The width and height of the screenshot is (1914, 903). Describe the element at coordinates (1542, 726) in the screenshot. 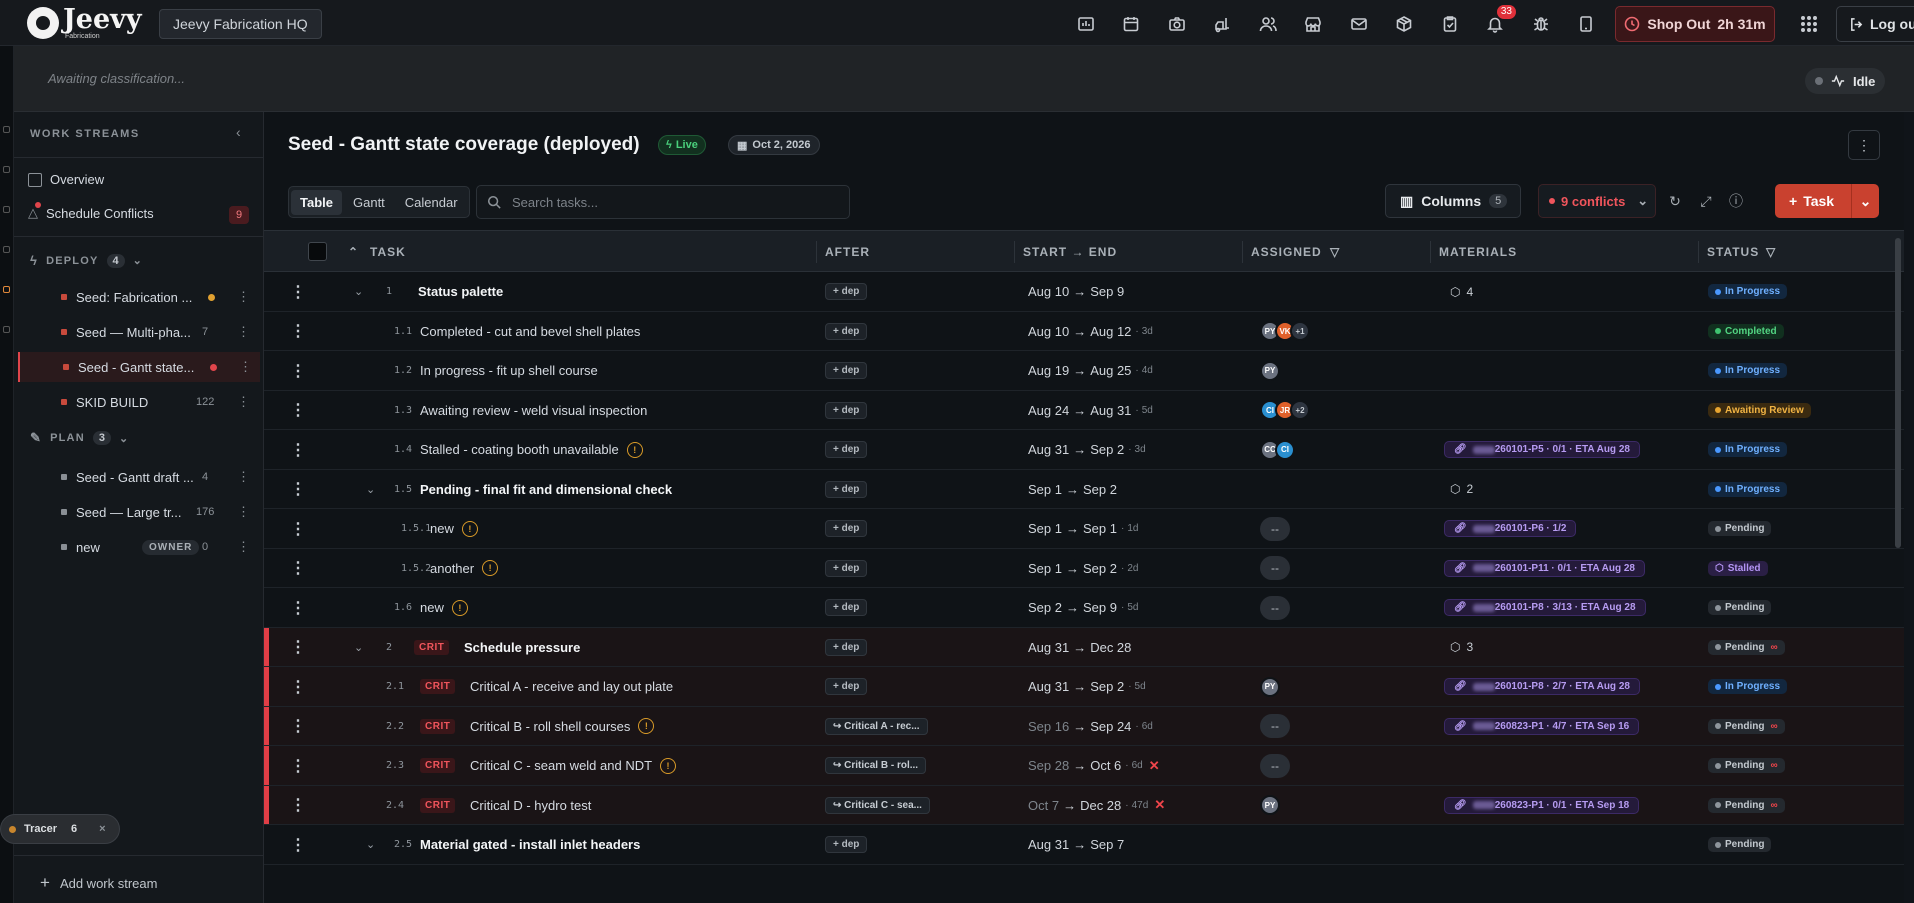

I see `material-chip: 🔗︎ 260823-P1 · 4/7 · ETA Sep 16` at that location.